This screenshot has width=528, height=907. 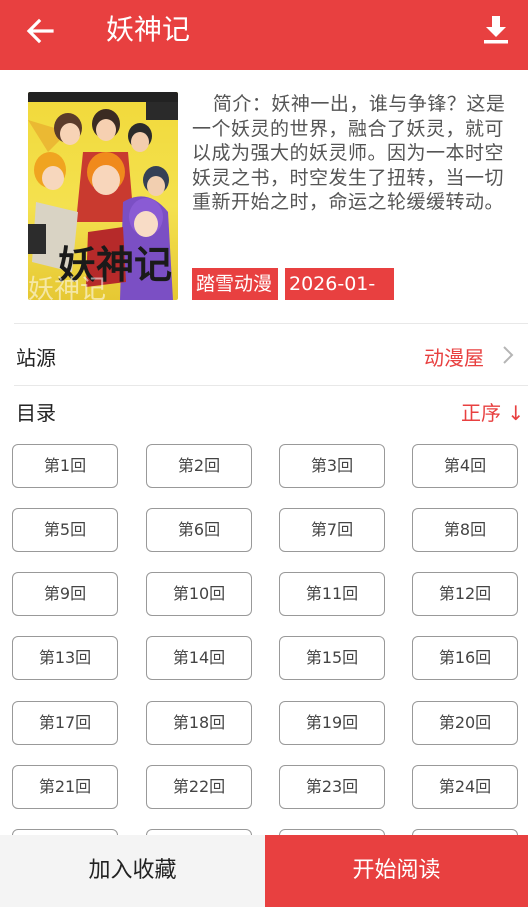 I want to click on episode-button: 第7回, so click(x=332, y=530).